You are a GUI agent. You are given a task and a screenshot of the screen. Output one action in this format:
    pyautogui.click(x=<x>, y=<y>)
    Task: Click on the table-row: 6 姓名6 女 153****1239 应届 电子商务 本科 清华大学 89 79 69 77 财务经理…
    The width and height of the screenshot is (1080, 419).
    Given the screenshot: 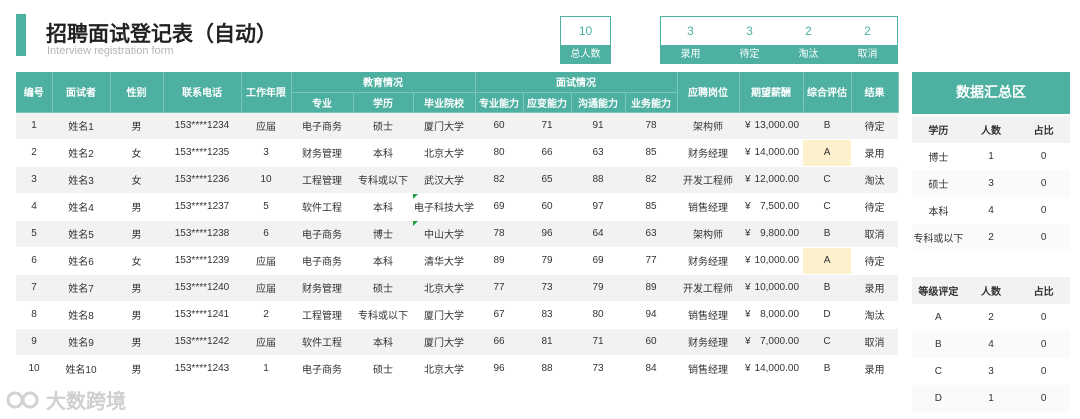 What is the action you would take?
    pyautogui.click(x=457, y=261)
    